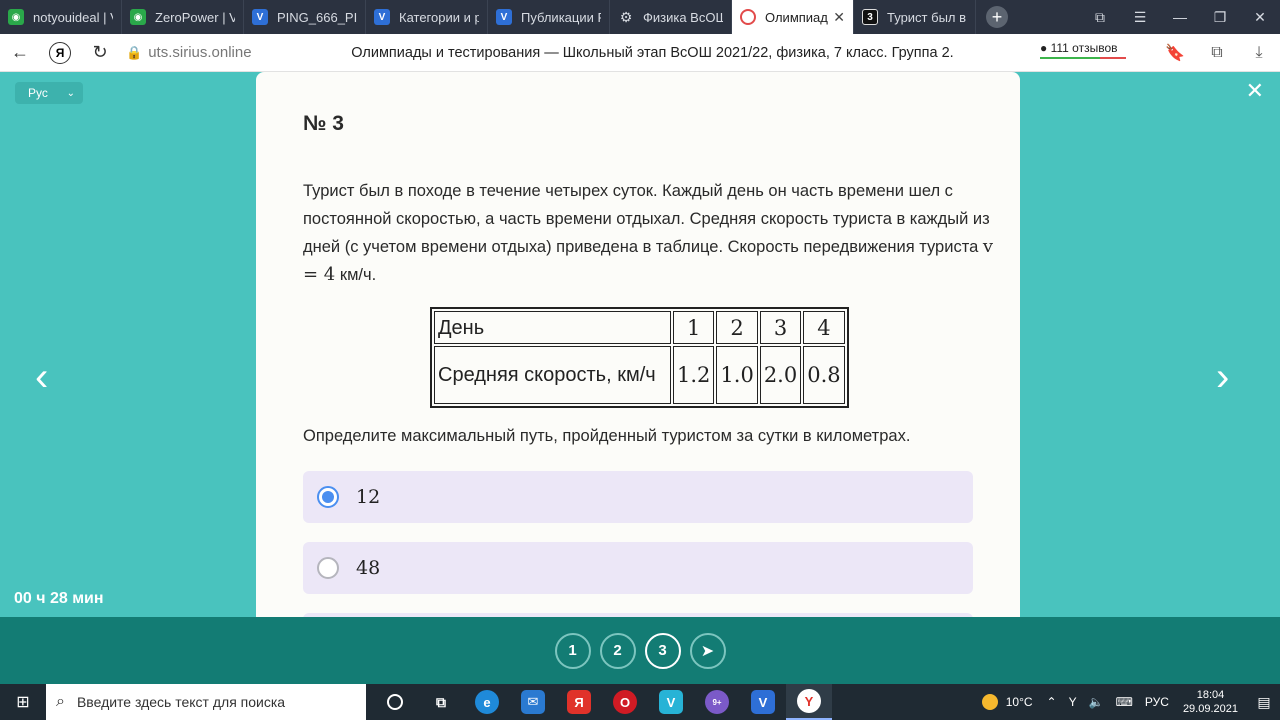  Describe the element at coordinates (439, 17) in the screenshot. I see `tab-label: Категории и р` at that location.